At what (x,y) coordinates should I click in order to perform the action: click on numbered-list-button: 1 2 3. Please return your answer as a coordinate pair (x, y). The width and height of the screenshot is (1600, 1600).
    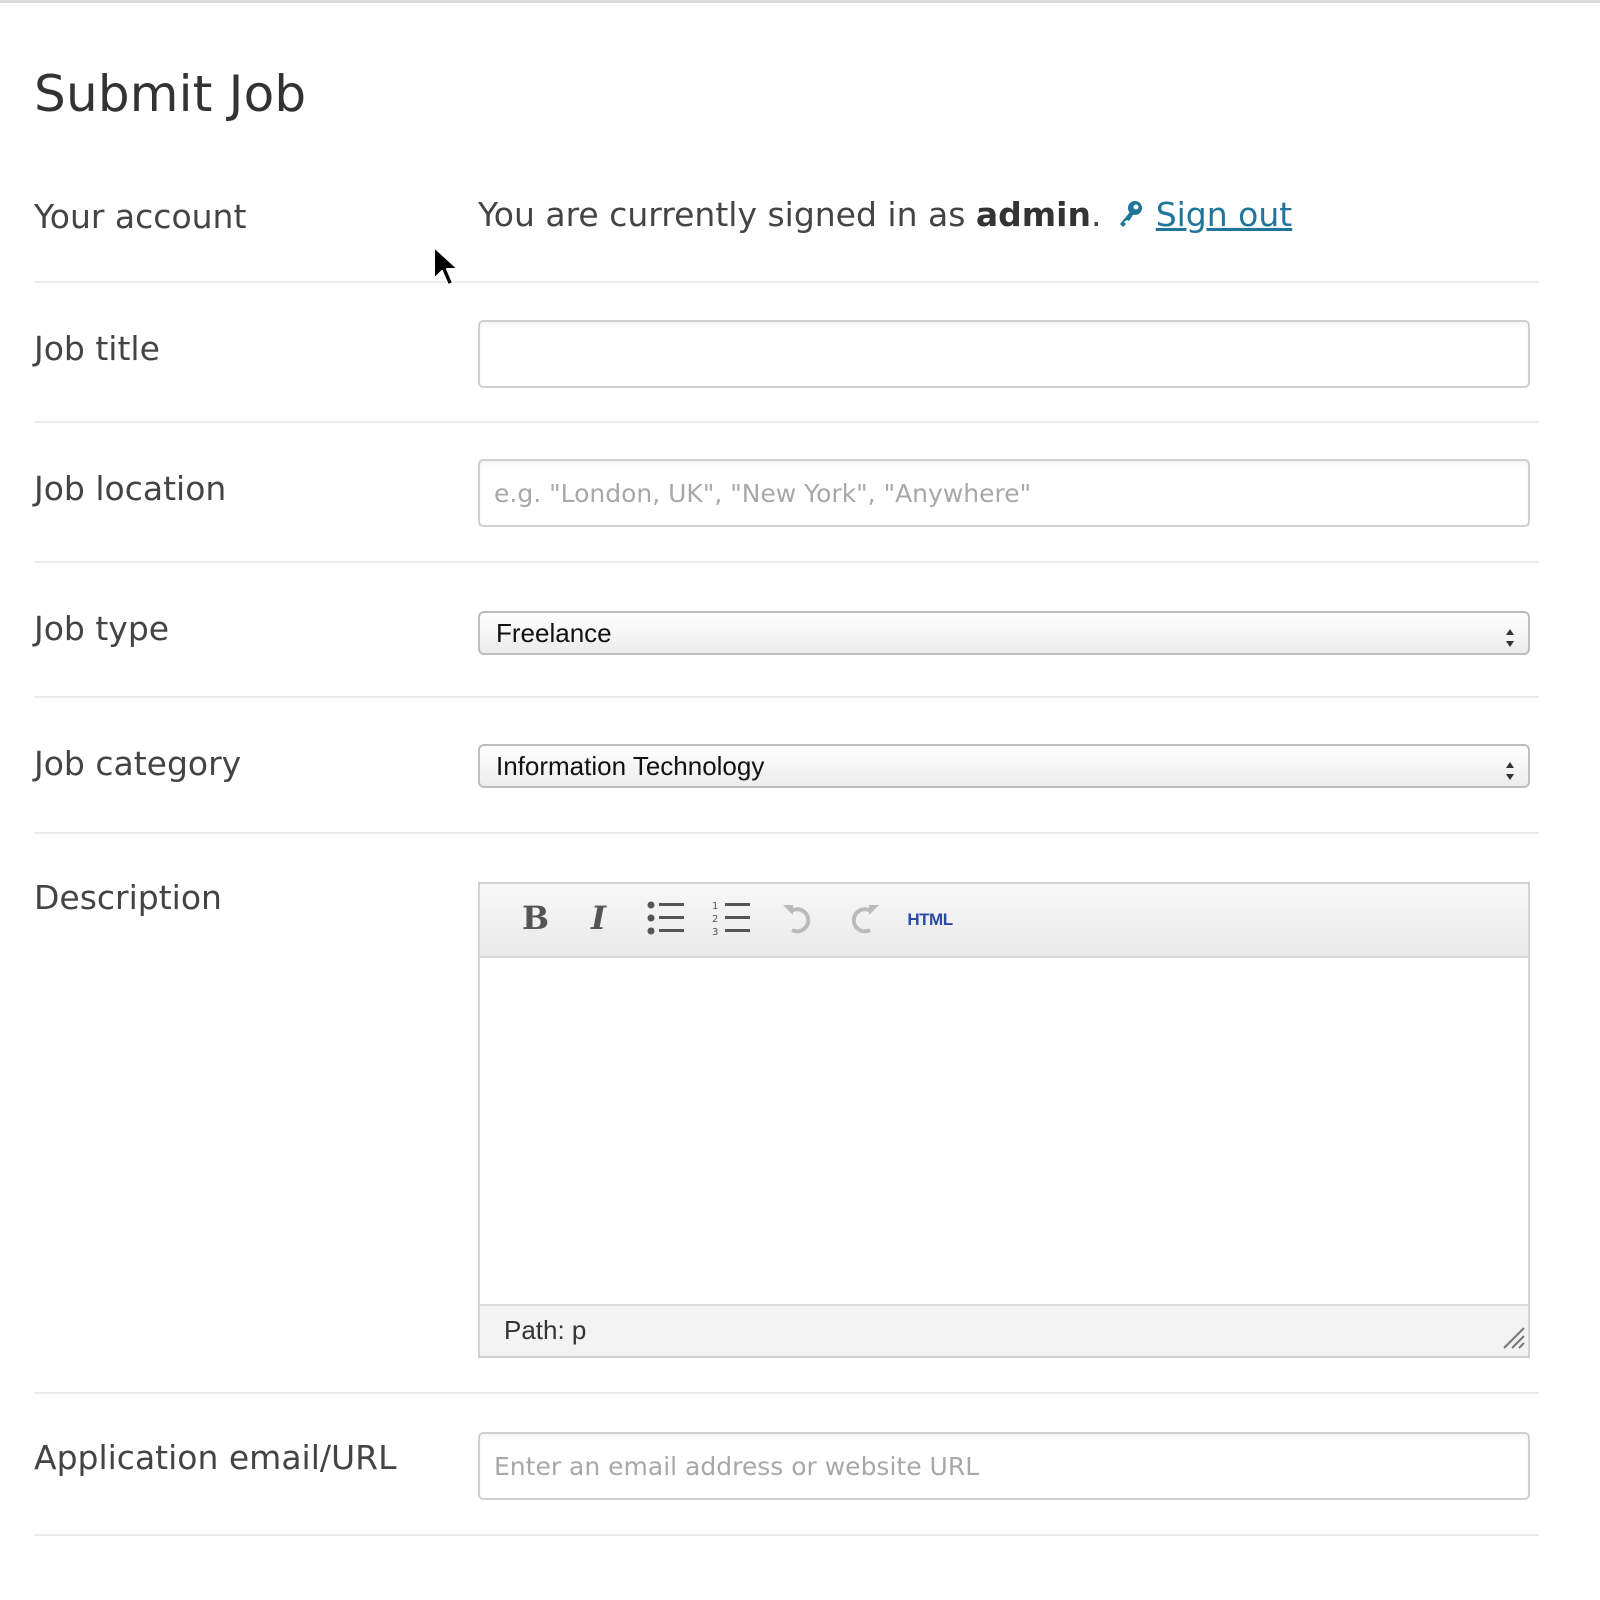
    Looking at the image, I should click on (732, 920).